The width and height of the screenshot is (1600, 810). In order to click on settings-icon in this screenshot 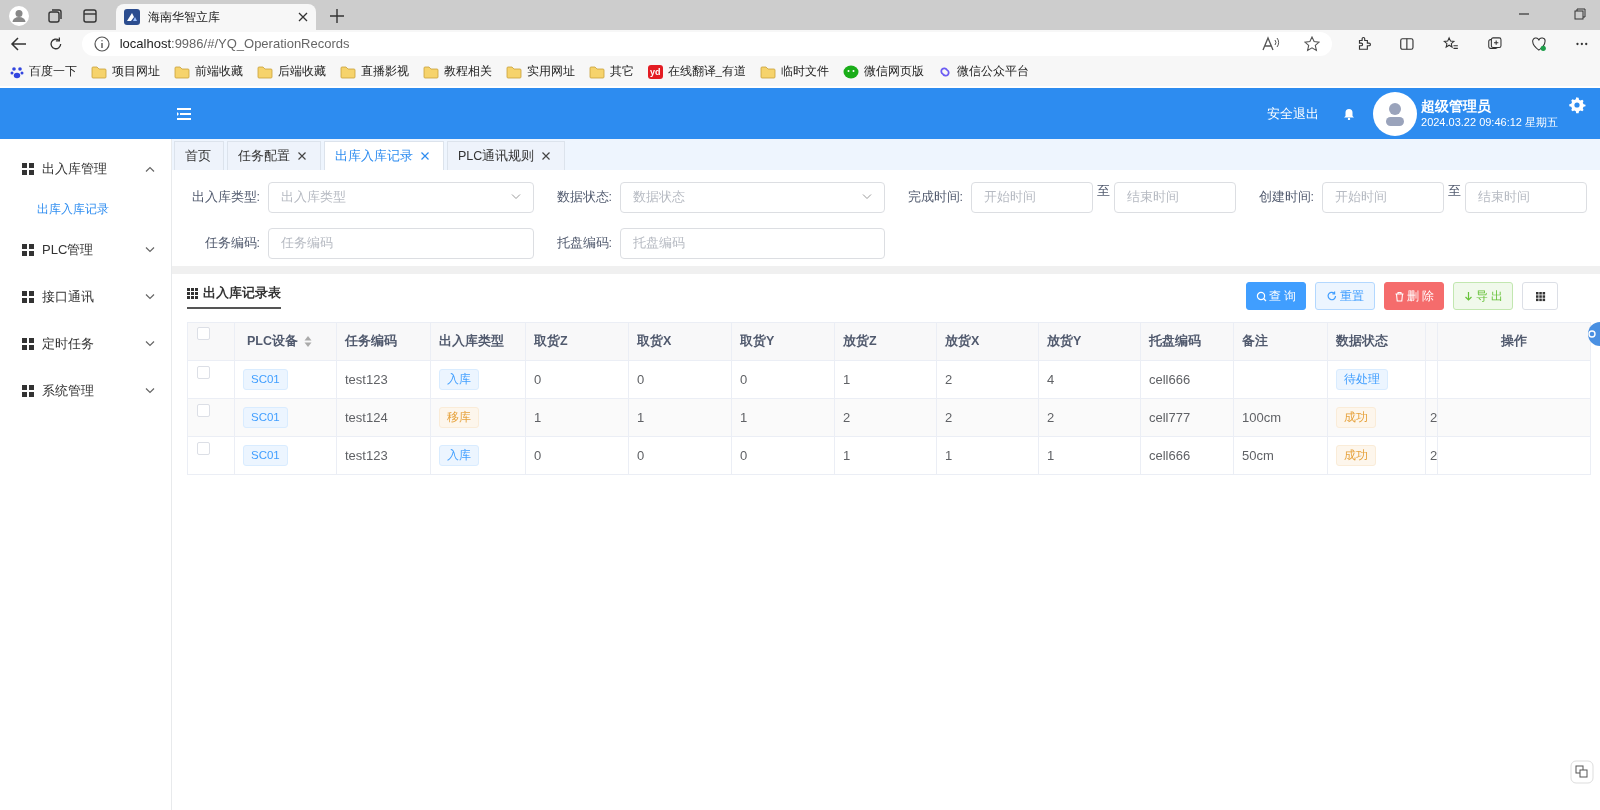, I will do `click(1577, 104)`.